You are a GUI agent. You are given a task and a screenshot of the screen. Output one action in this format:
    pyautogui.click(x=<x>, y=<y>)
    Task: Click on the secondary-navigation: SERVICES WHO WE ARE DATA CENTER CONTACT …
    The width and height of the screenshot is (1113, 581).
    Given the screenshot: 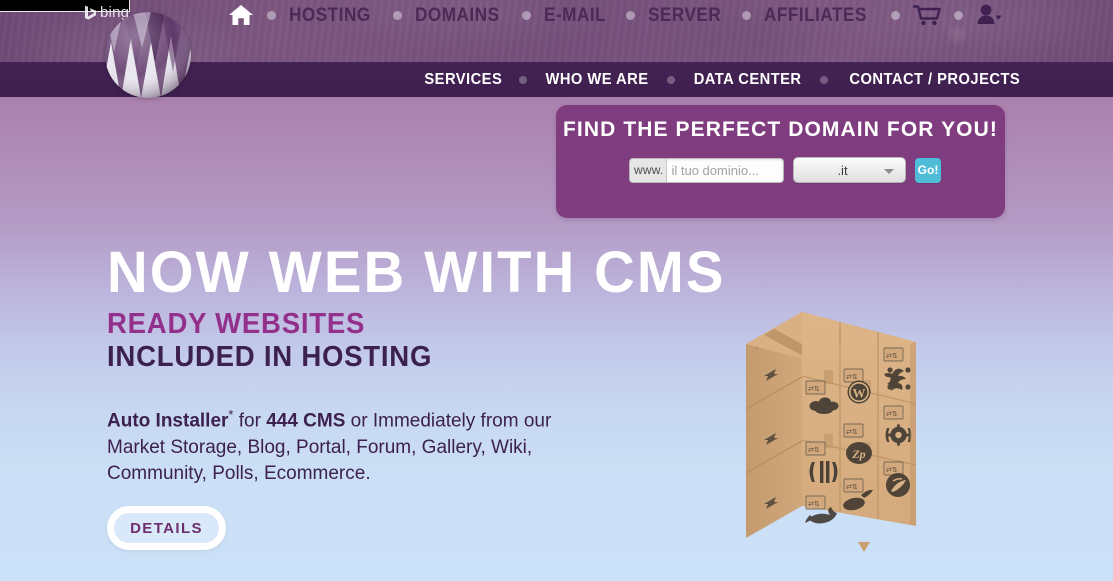 What is the action you would take?
    pyautogui.click(x=724, y=79)
    